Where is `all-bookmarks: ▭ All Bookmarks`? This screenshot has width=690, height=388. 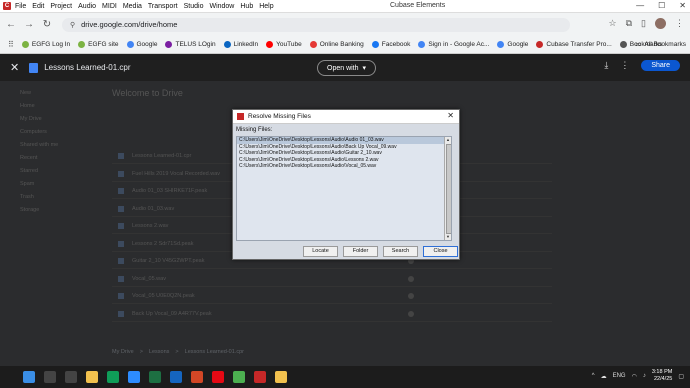
all-bookmarks: ▭ All Bookmarks is located at coordinates (660, 44).